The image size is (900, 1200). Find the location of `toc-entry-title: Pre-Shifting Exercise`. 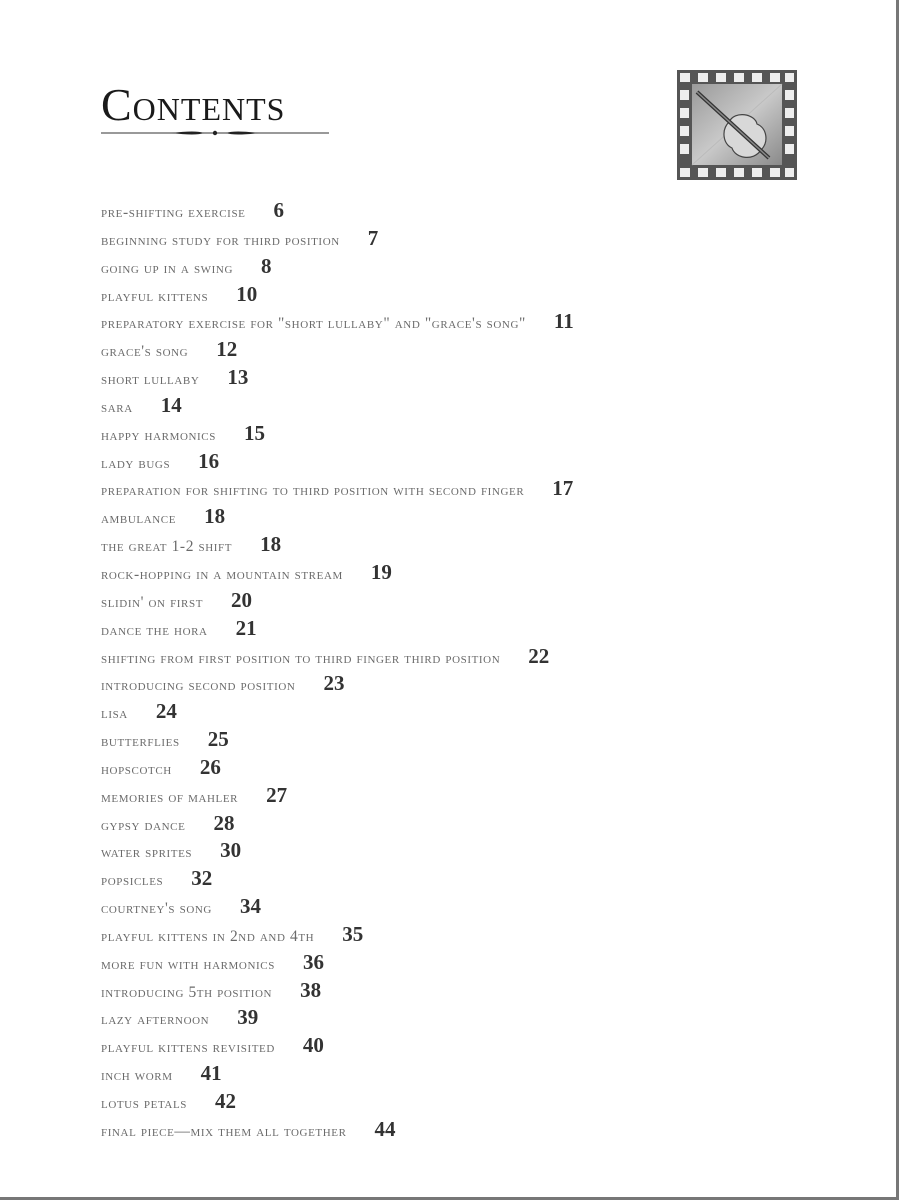

toc-entry-title: Pre-Shifting Exercise is located at coordinates (173, 212).